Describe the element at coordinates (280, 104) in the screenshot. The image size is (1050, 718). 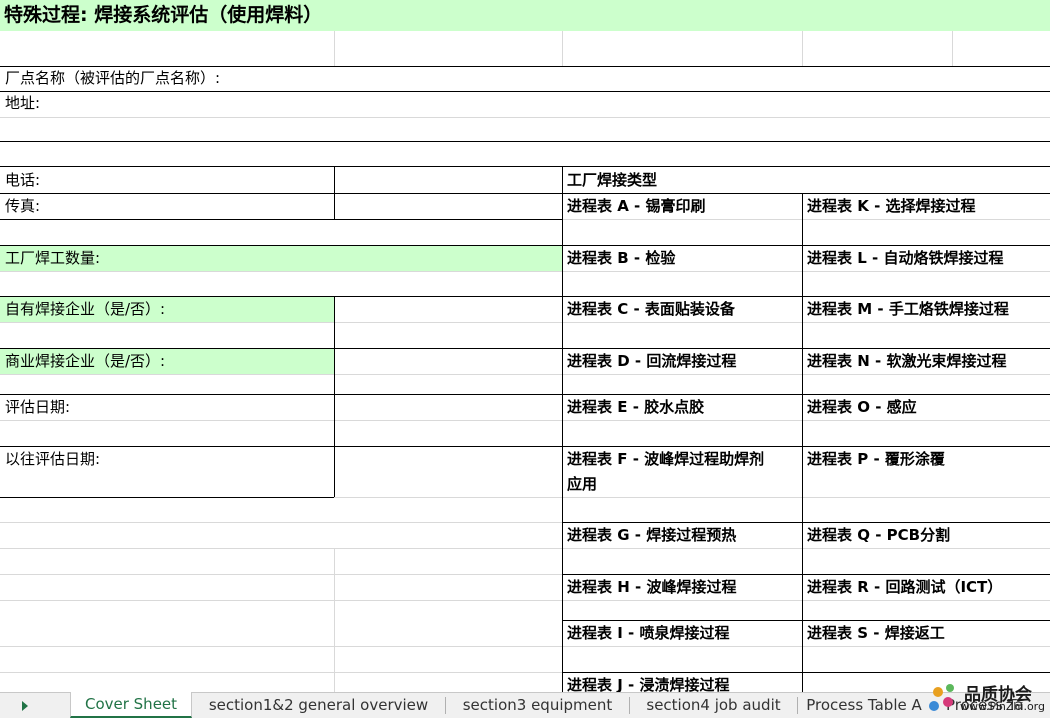
I see `address-label: 地址:` at that location.